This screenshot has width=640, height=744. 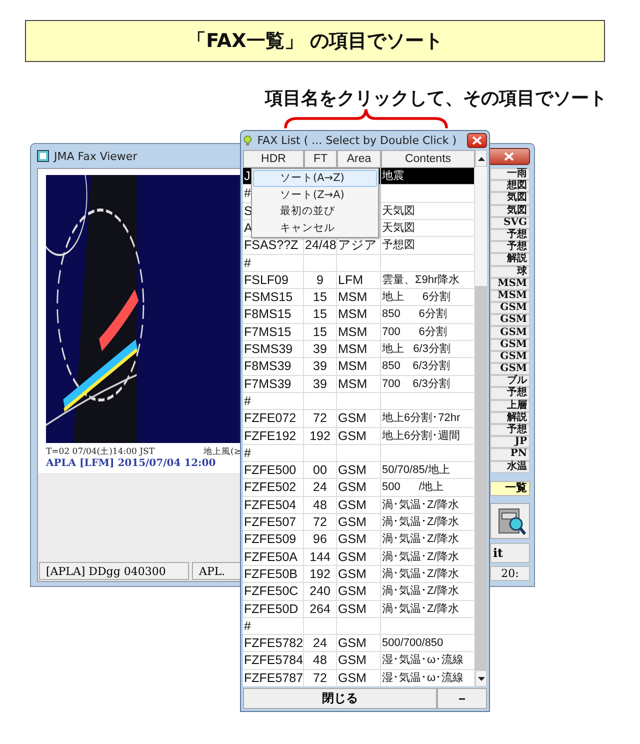 What do you see at coordinates (320, 159) in the screenshot?
I see `column-header: FT` at bounding box center [320, 159].